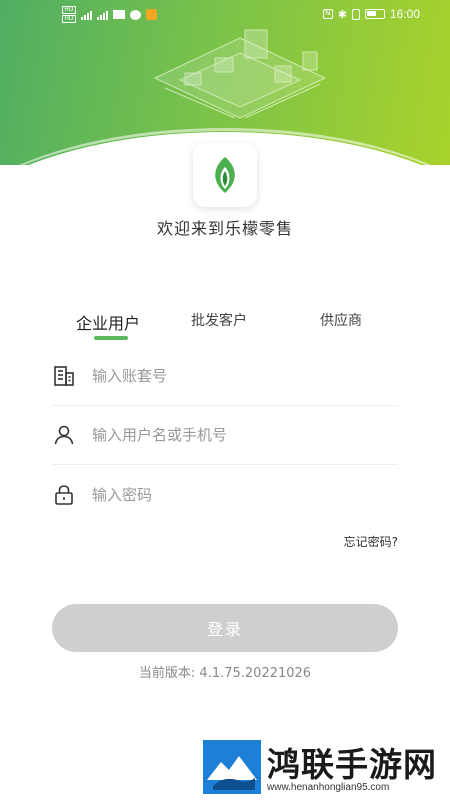 This screenshot has width=450, height=800. Describe the element at coordinates (340, 321) in the screenshot. I see `tab-label: 供应商` at that location.